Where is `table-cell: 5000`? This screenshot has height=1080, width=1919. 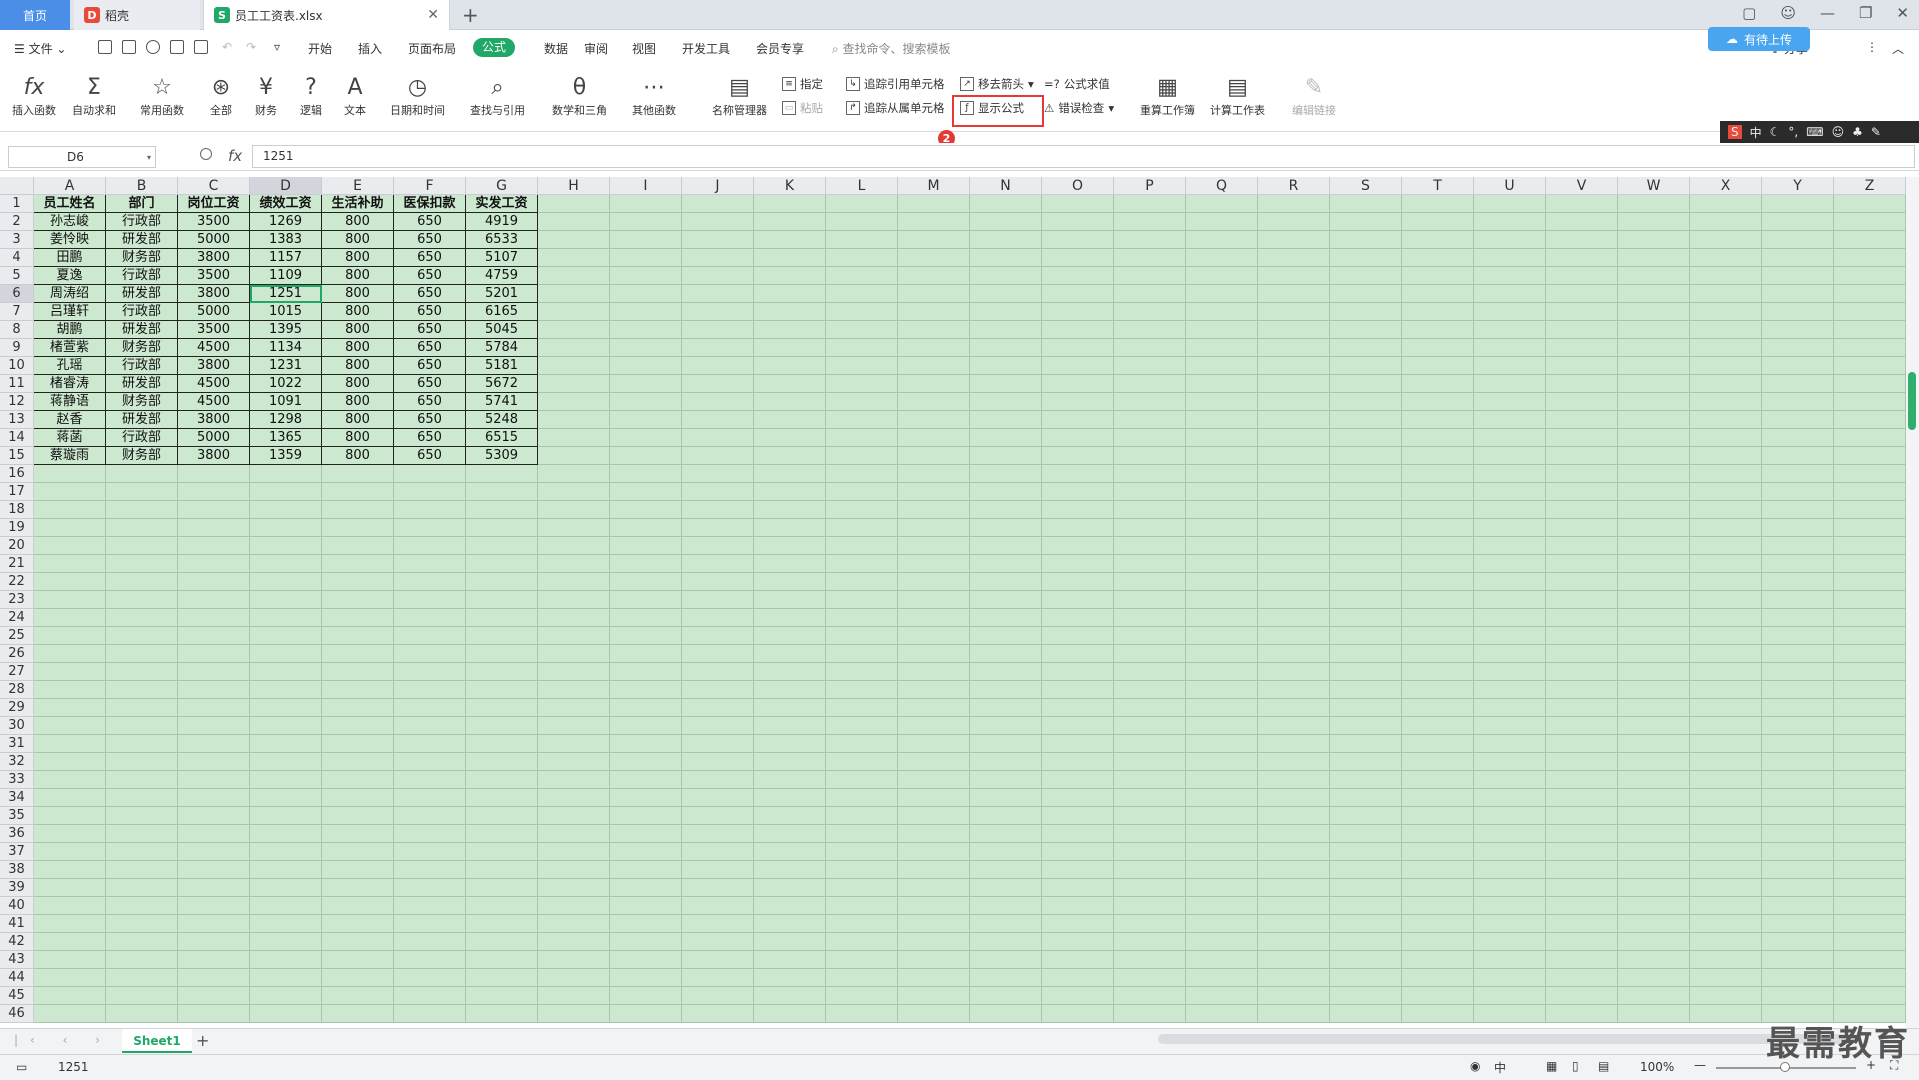 table-cell: 5000 is located at coordinates (214, 240).